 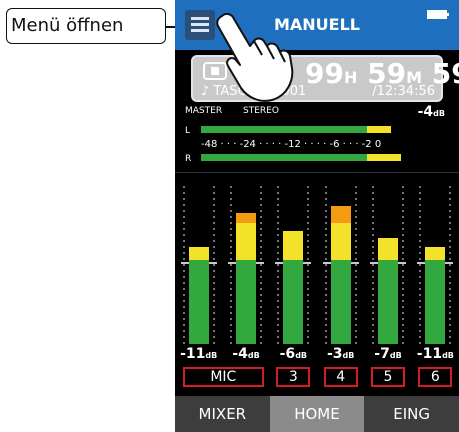 I want to click on channel-button: 3, so click(x=293, y=377).